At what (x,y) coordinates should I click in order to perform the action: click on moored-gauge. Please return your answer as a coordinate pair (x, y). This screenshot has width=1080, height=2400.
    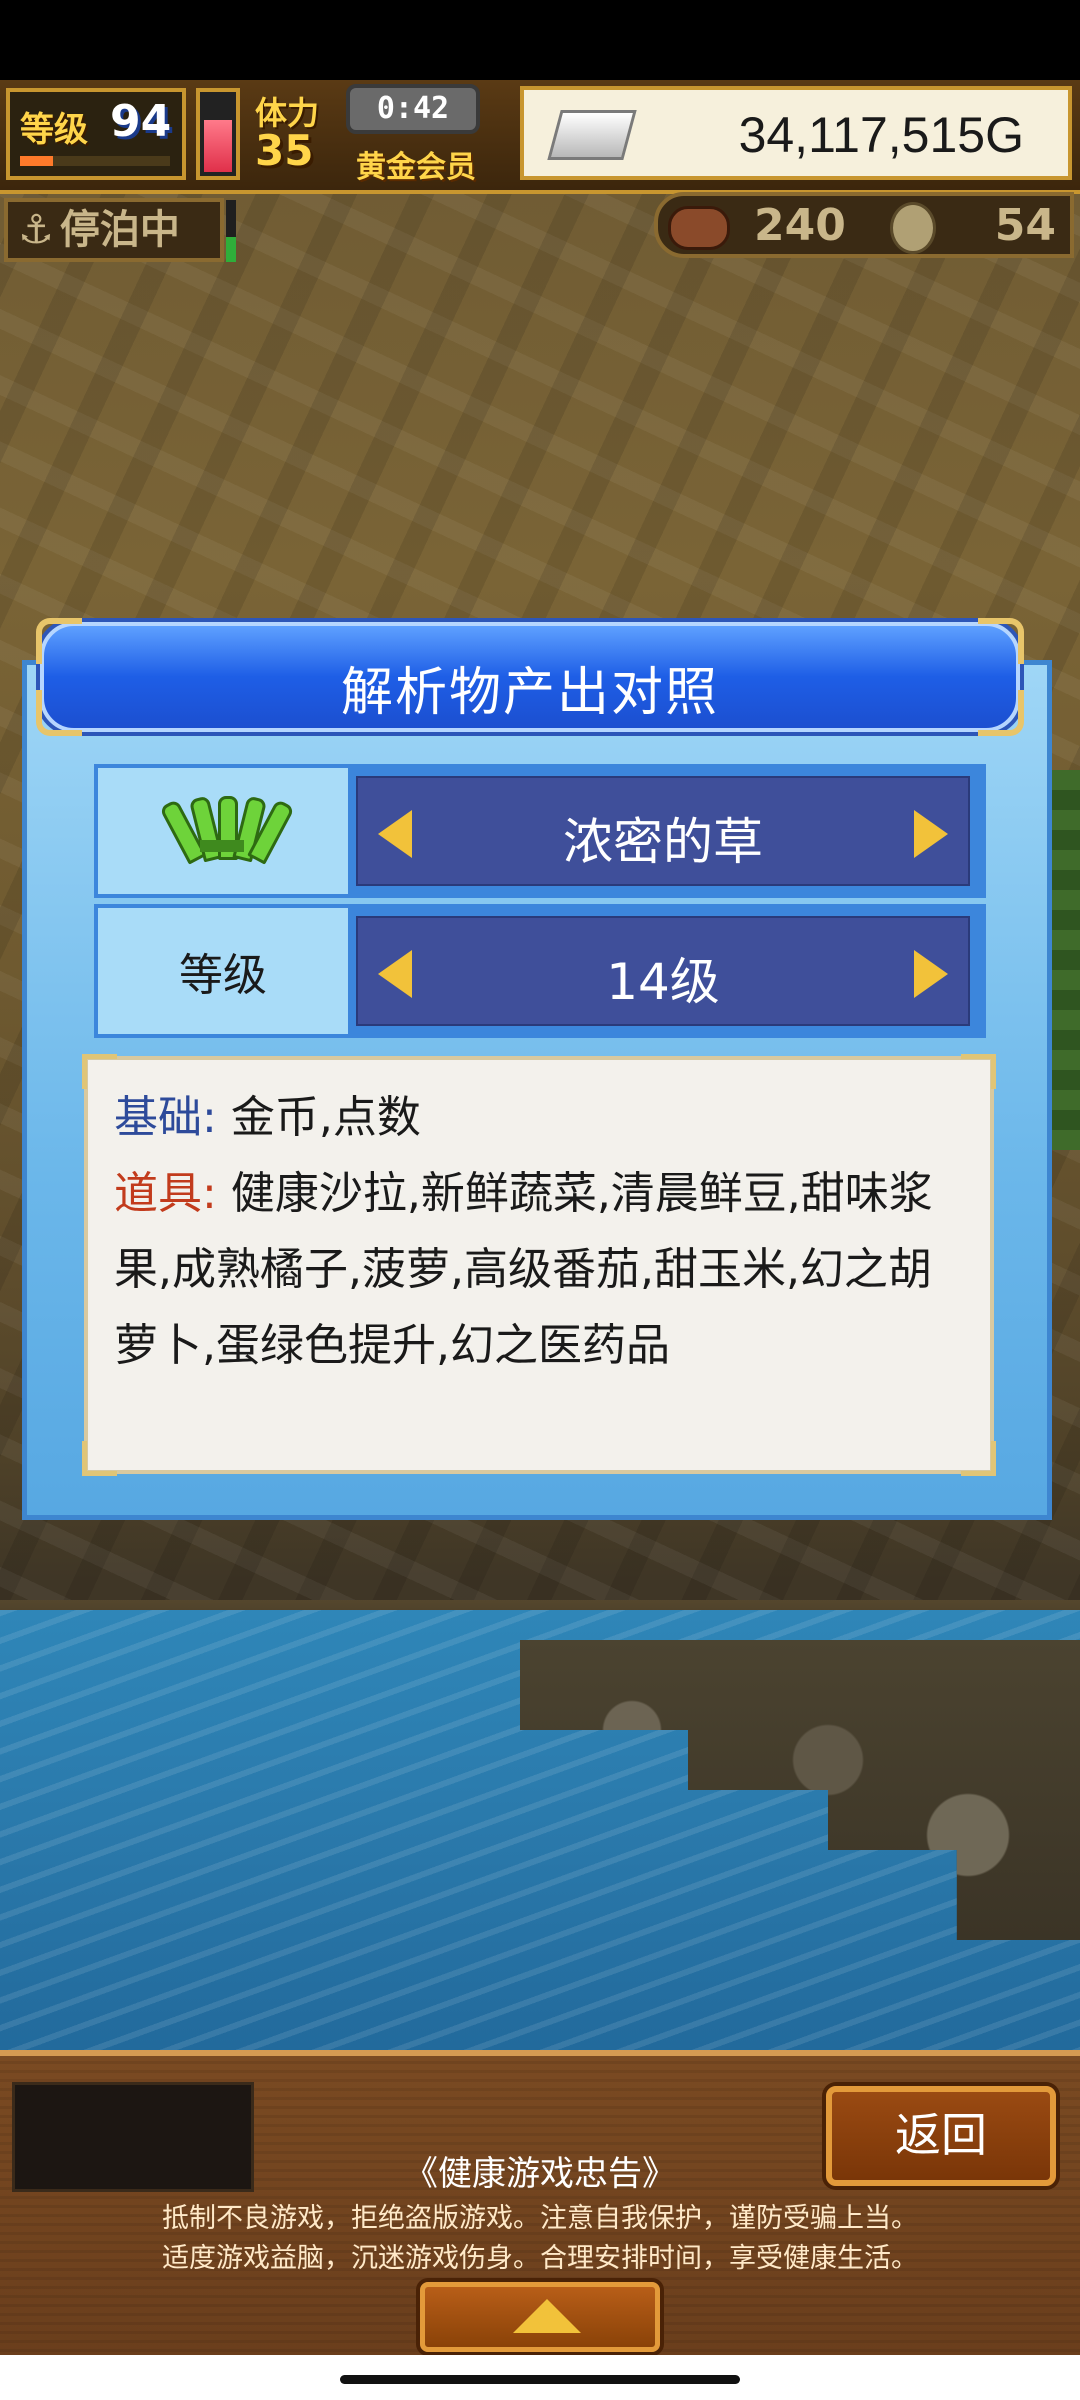
    Looking at the image, I should click on (231, 231).